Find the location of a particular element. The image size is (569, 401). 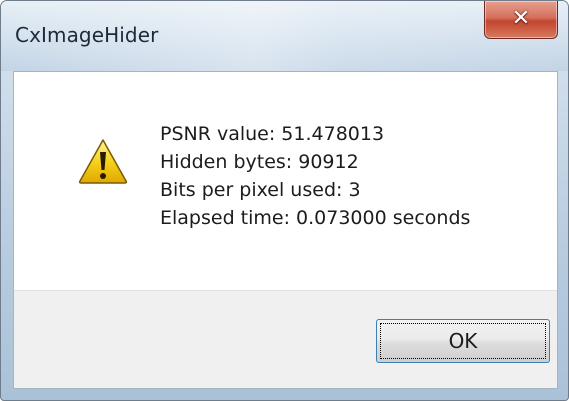

window-title: CxImageHider is located at coordinates (87, 35).